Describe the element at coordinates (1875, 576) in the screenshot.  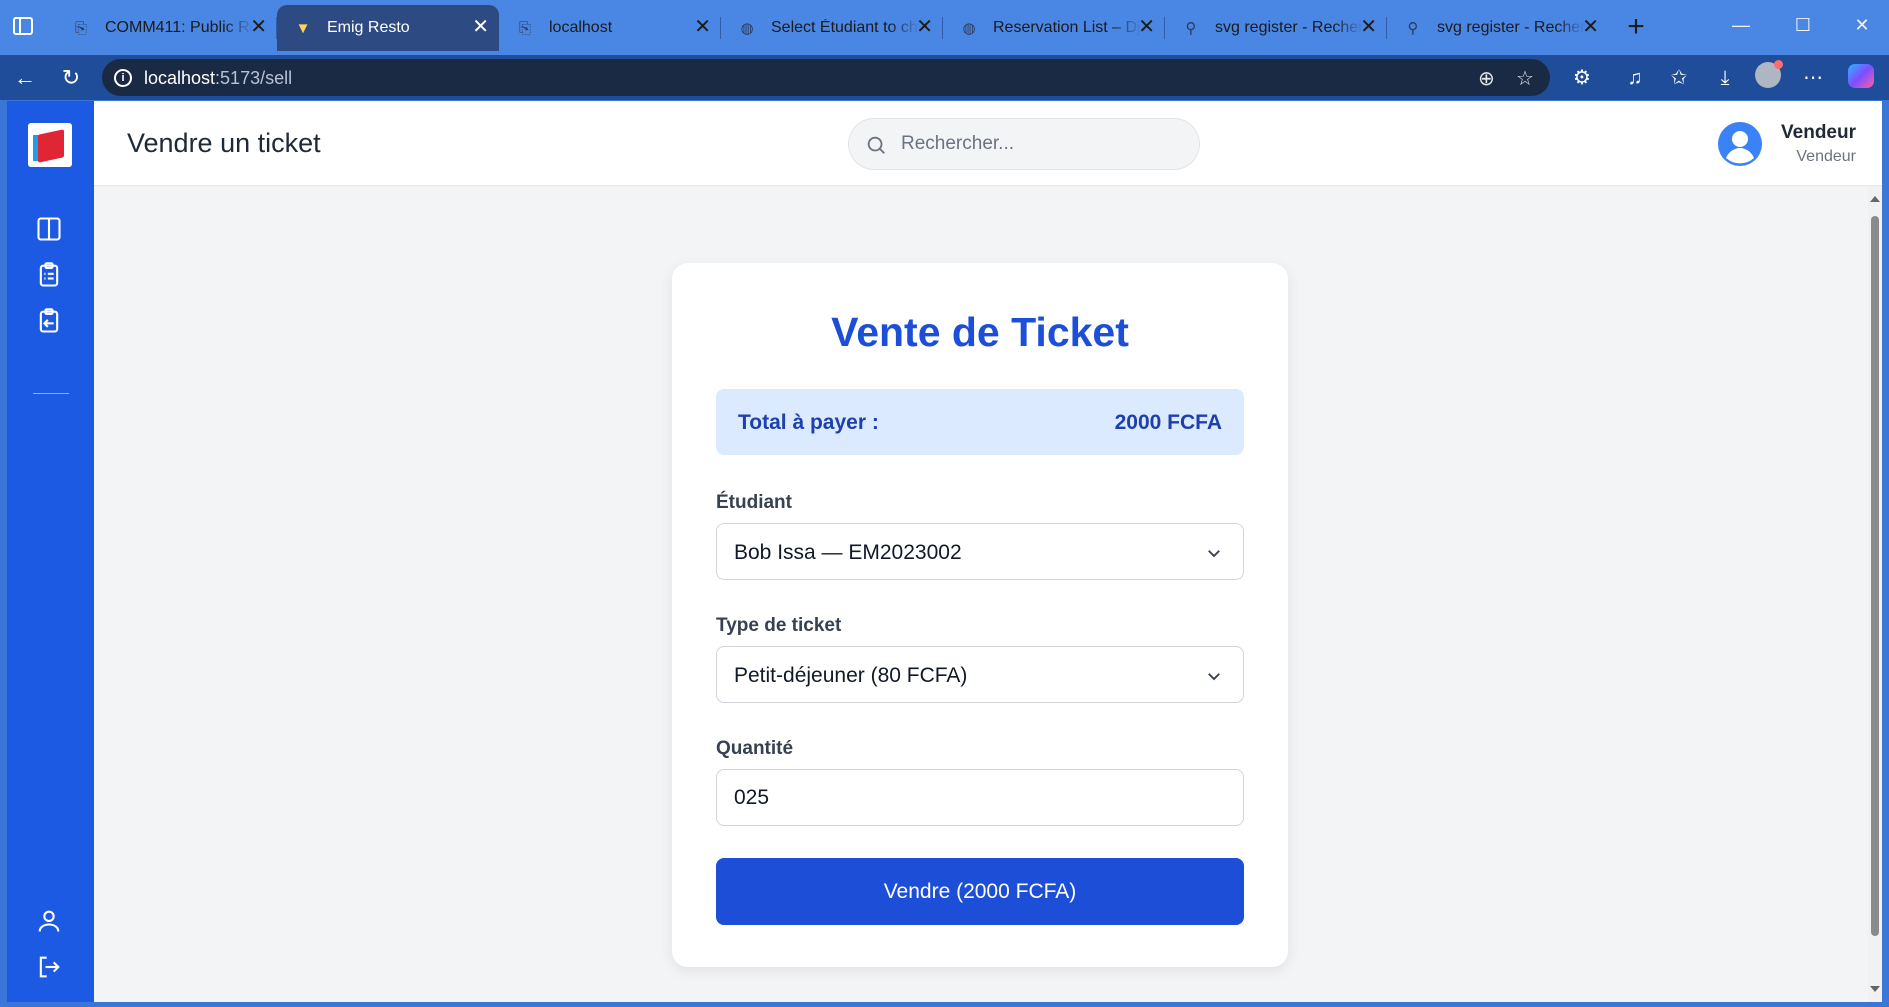
I see `scrollbar-thumb` at that location.